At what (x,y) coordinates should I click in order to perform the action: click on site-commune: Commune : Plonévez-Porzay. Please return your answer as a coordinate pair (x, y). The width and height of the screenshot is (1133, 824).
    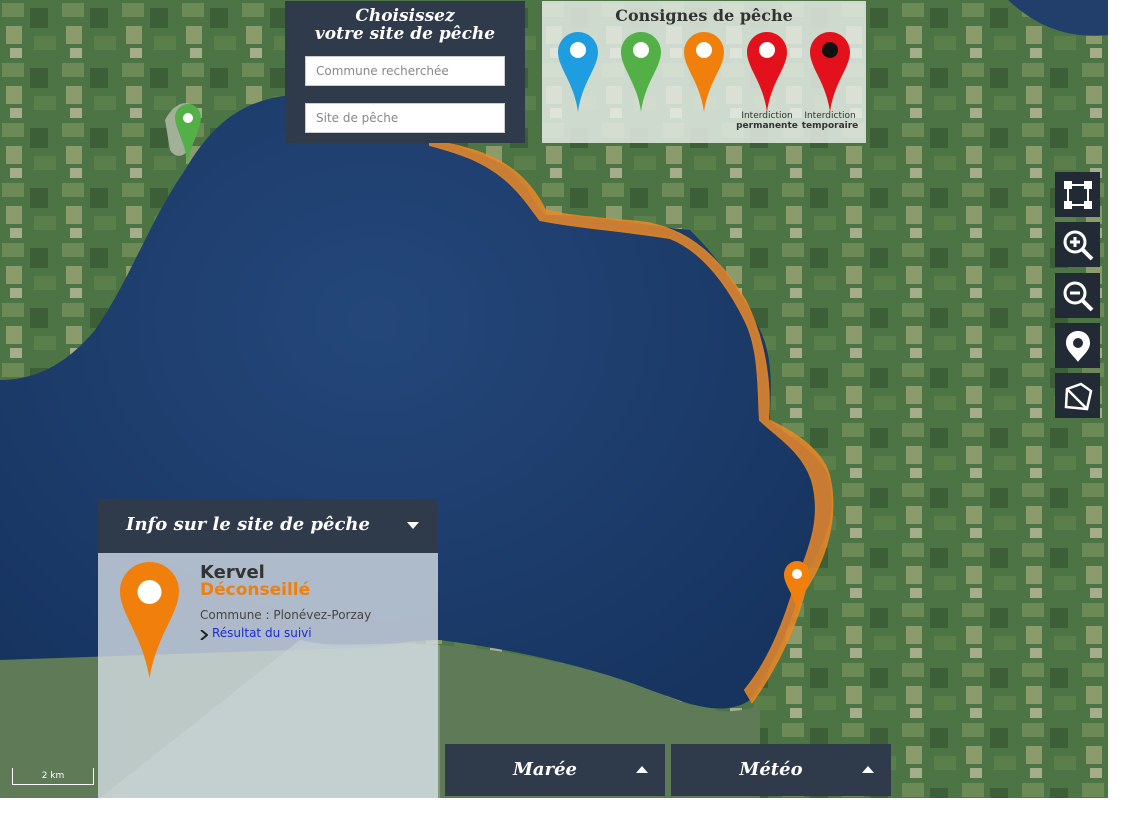
    Looking at the image, I should click on (286, 615).